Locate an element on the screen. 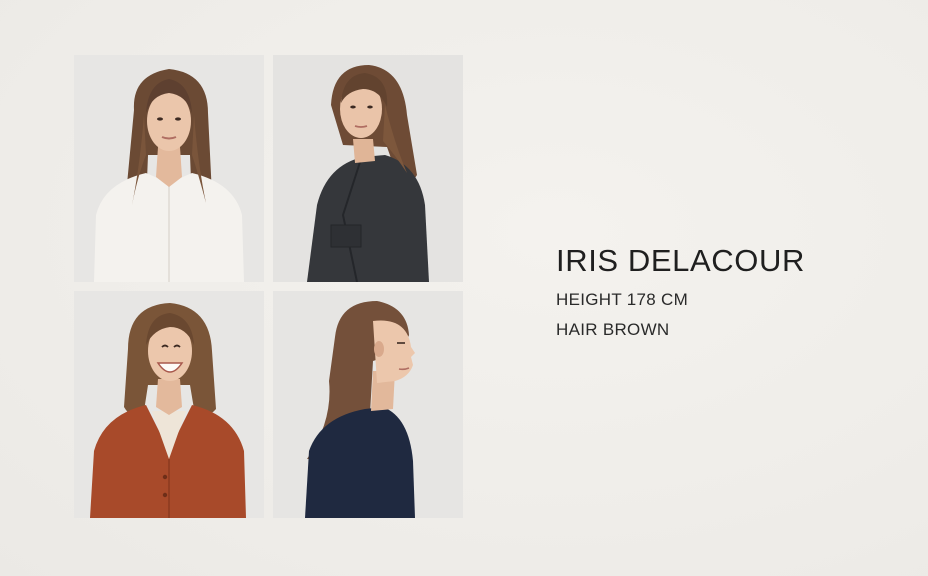  model-info: IRIS DELACOUR HEIGHT 178 CM HAIR BROWN is located at coordinates (680, 296).